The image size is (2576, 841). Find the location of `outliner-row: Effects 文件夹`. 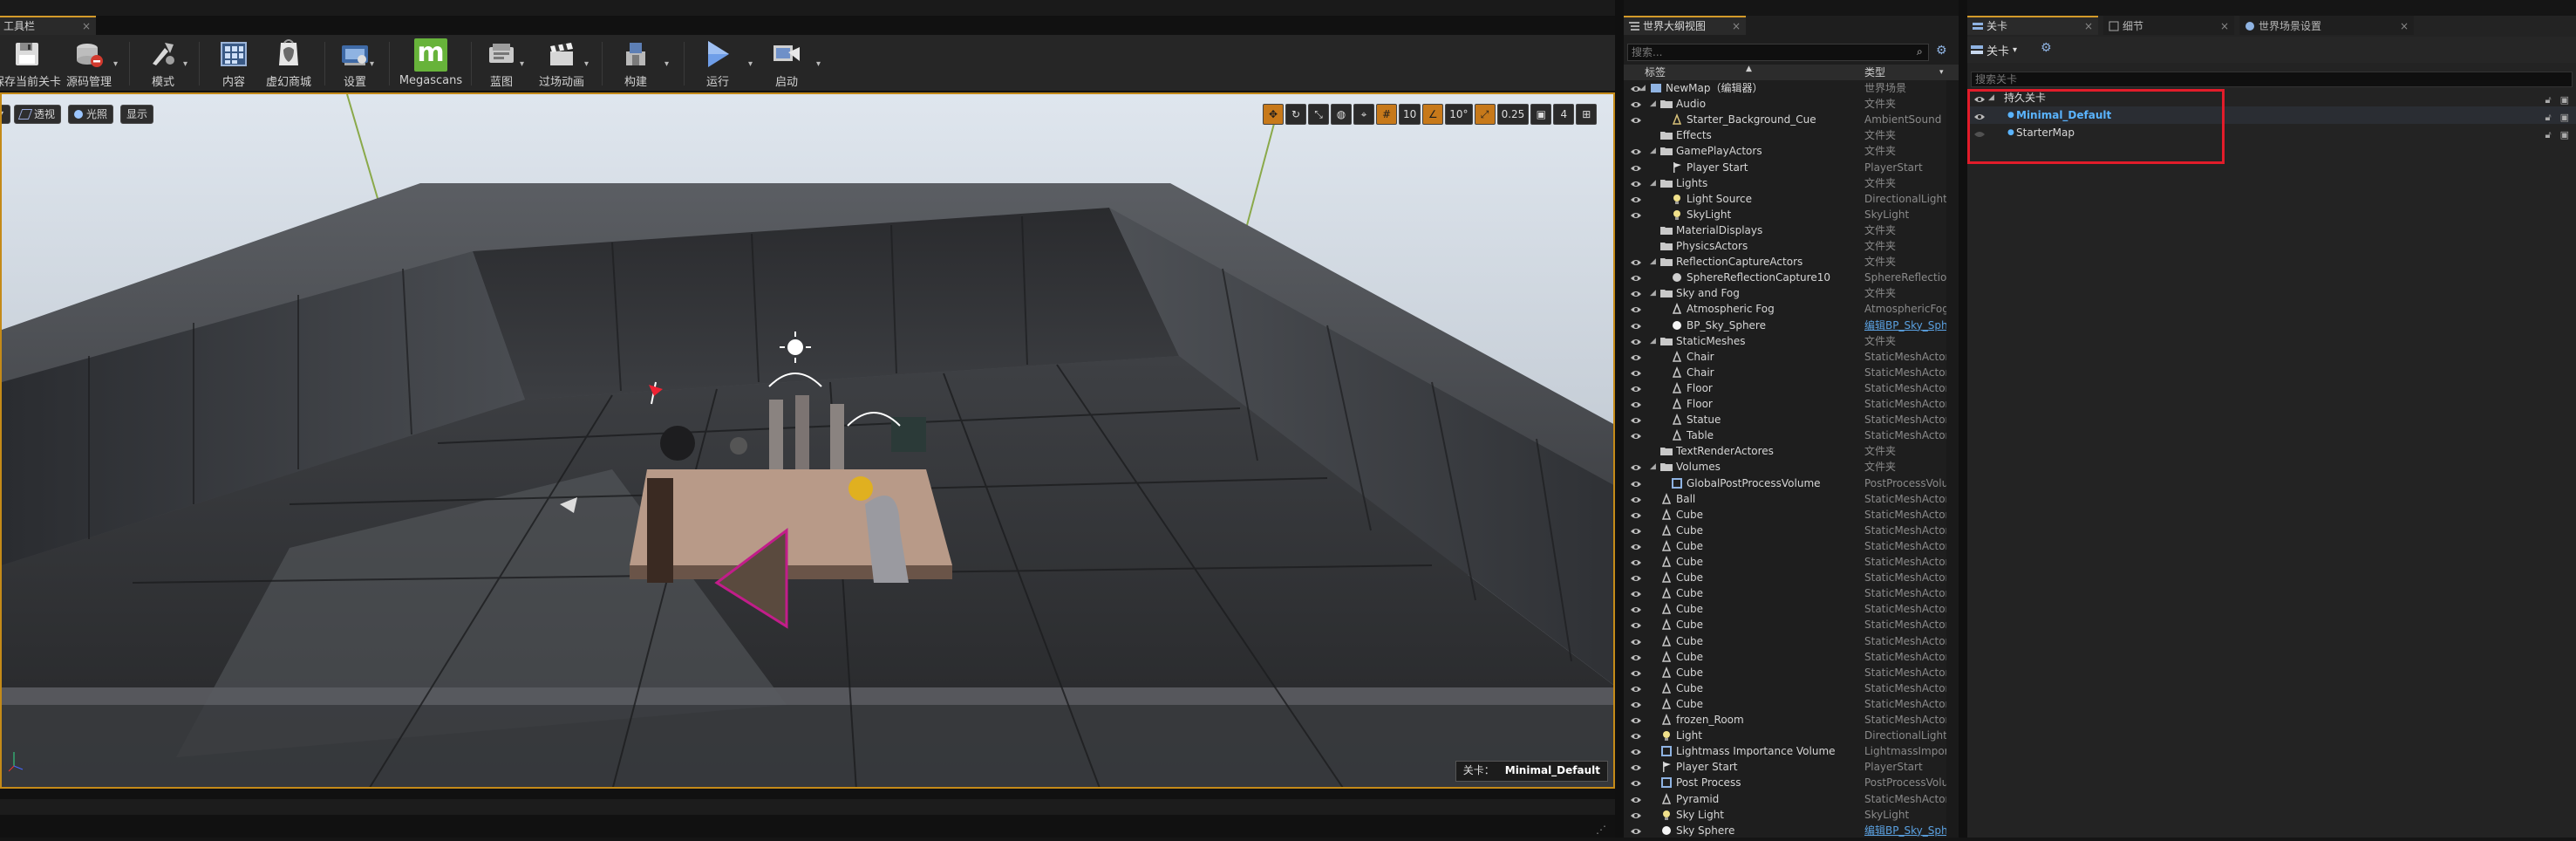

outliner-row: Effects 文件夹 is located at coordinates (1791, 135).